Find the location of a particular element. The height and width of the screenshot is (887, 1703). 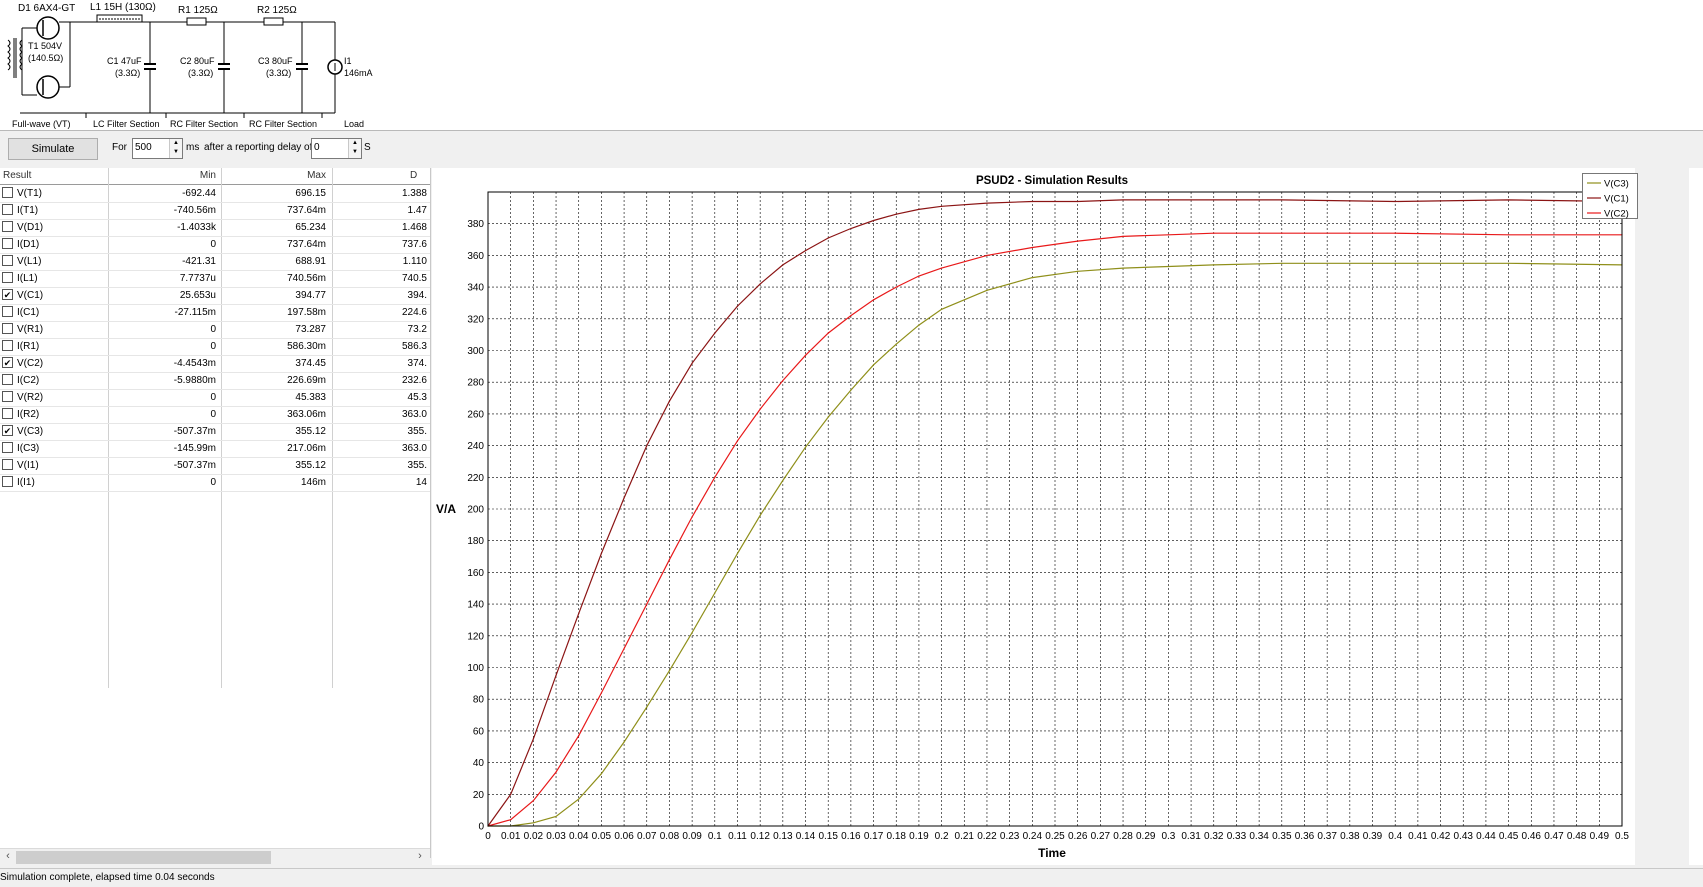

table-row: I(I1) 0 146m 14 is located at coordinates (215, 483).